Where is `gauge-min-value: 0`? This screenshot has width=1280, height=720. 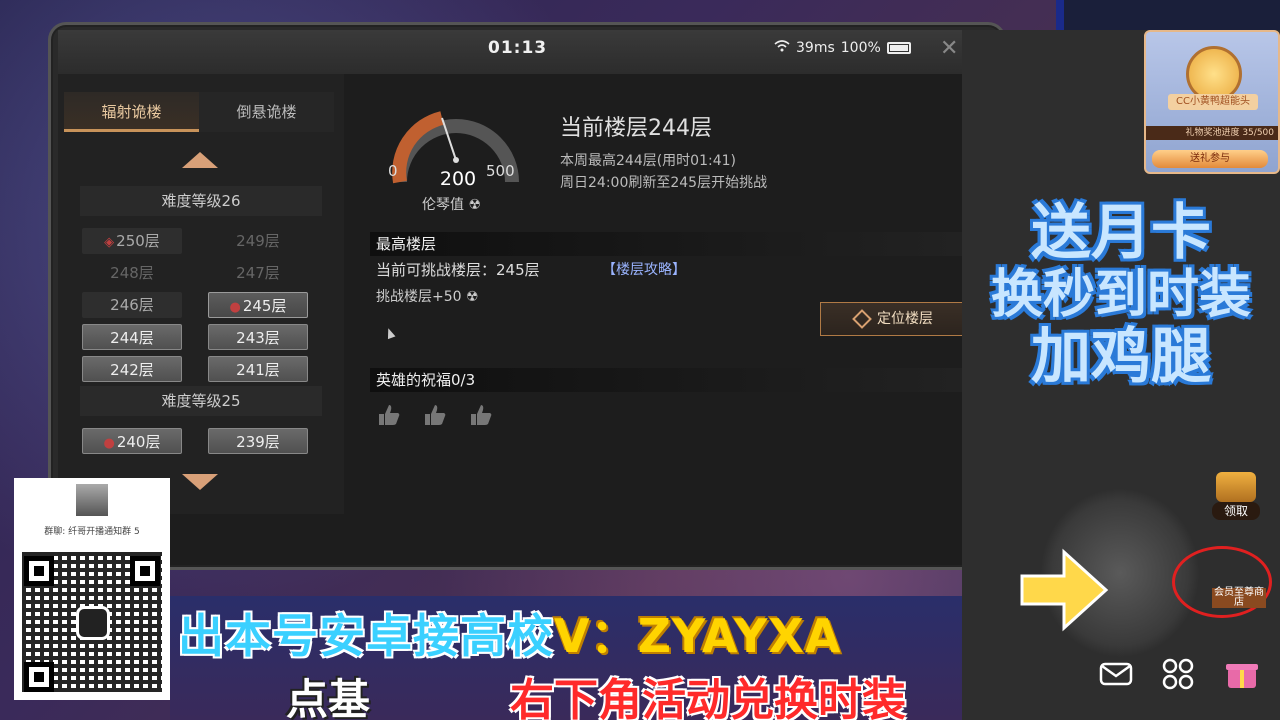 gauge-min-value: 0 is located at coordinates (393, 171).